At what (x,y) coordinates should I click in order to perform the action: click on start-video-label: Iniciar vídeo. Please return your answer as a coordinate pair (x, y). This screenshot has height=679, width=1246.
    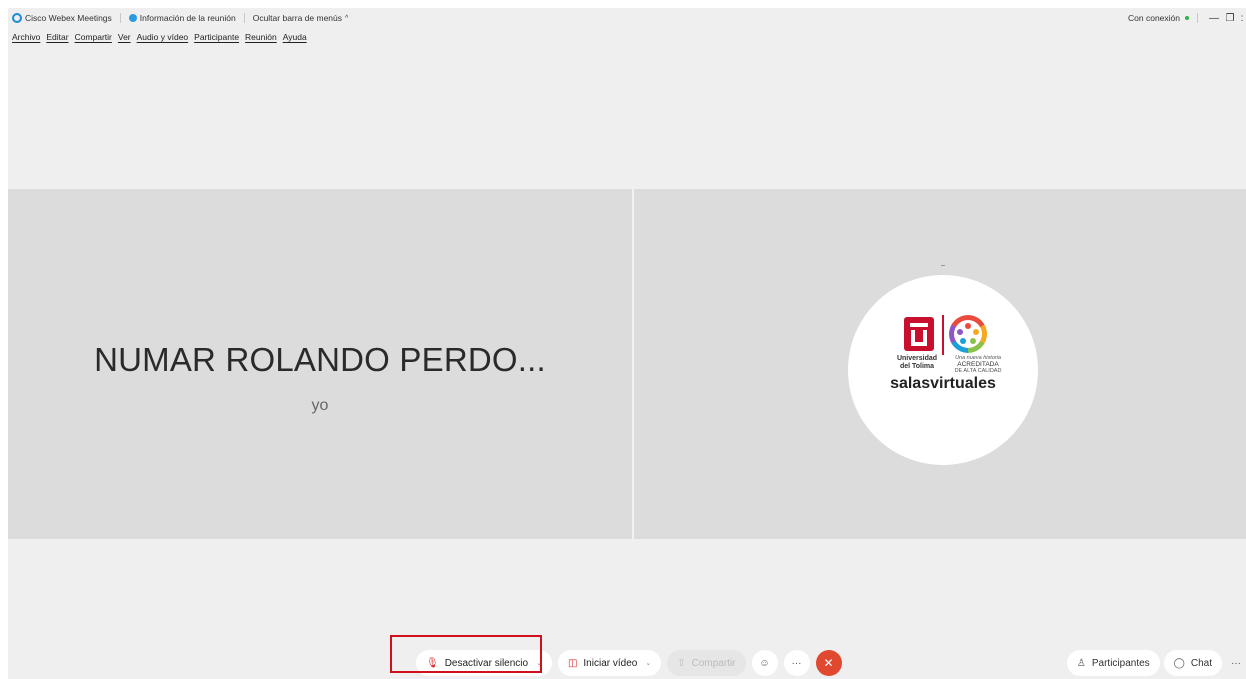
    Looking at the image, I should click on (610, 663).